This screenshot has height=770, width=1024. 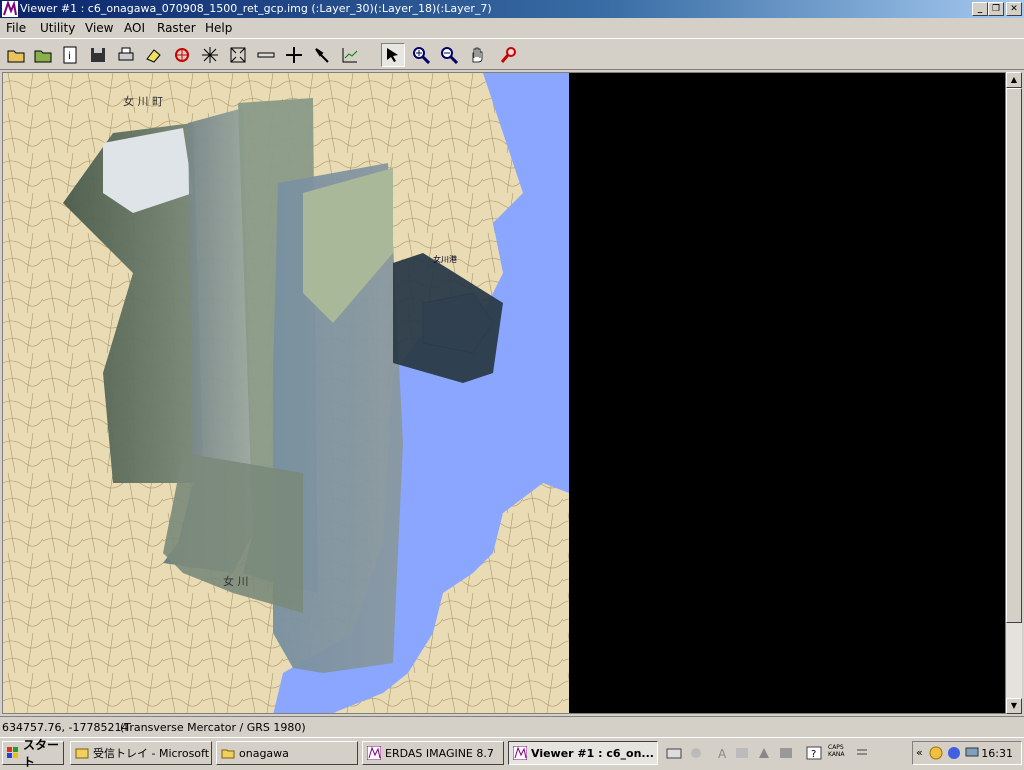 I want to click on ime-mode-icon: A, so click(x=724, y=753).